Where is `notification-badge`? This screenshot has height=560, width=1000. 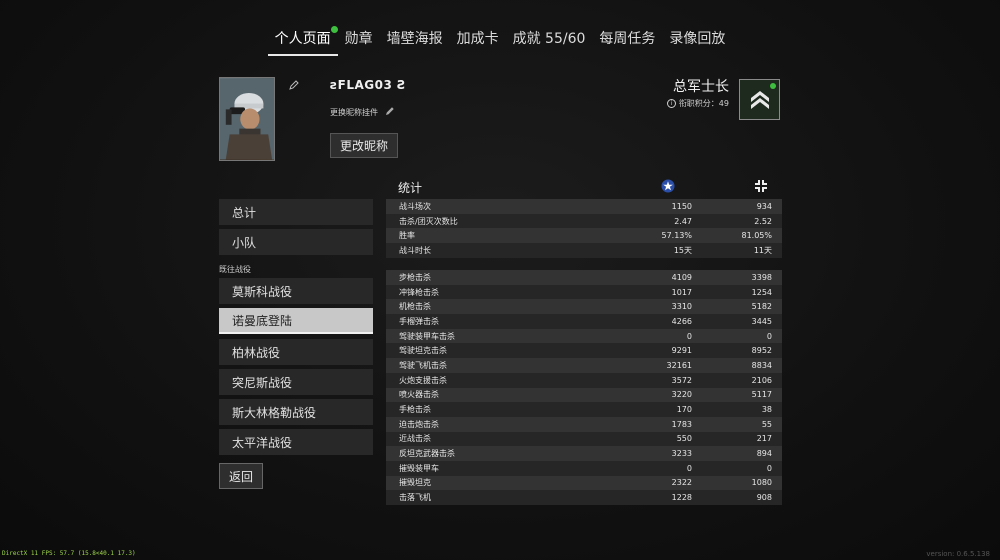 notification-badge is located at coordinates (334, 29).